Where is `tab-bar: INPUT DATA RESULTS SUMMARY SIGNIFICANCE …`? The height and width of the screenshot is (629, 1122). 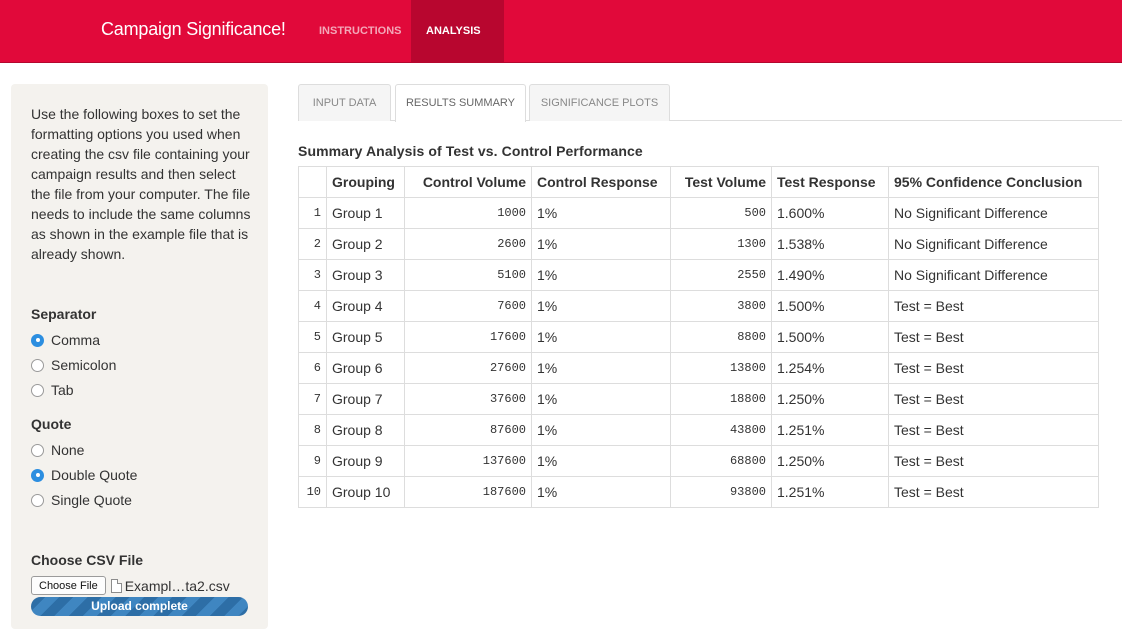 tab-bar: INPUT DATA RESULTS SUMMARY SIGNIFICANCE … is located at coordinates (710, 103).